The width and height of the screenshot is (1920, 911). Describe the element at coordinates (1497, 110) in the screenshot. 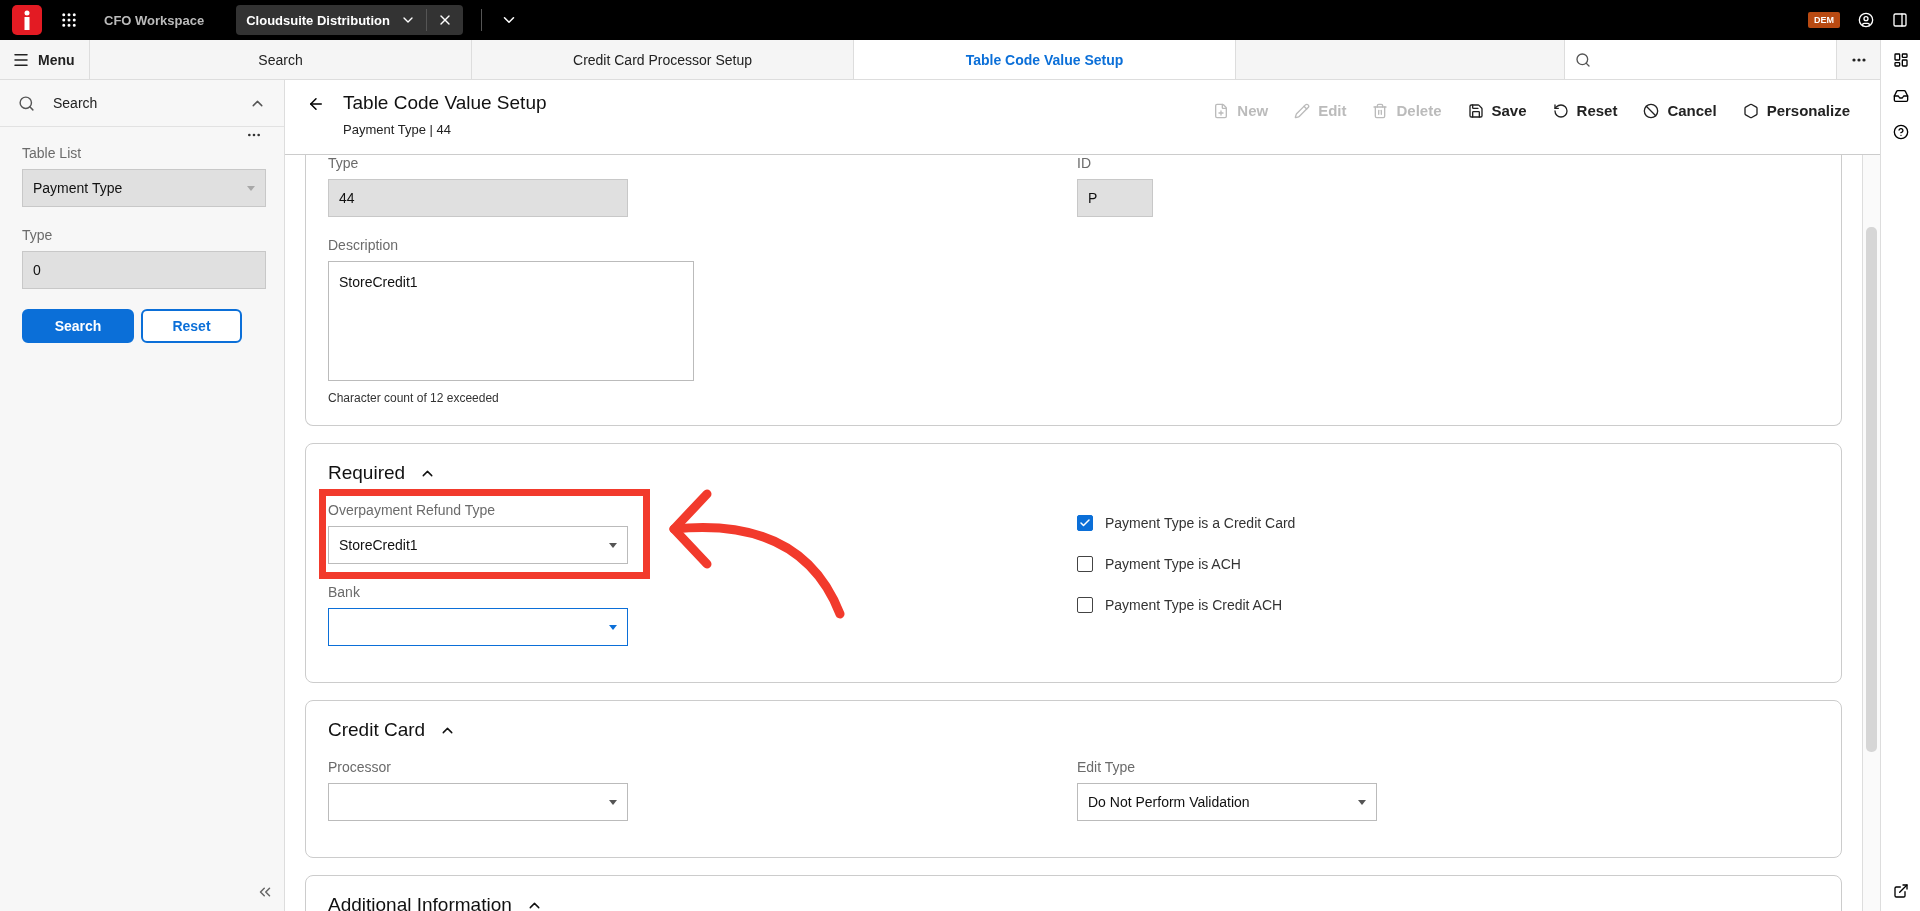

I see `toolbar-button: Save` at that location.